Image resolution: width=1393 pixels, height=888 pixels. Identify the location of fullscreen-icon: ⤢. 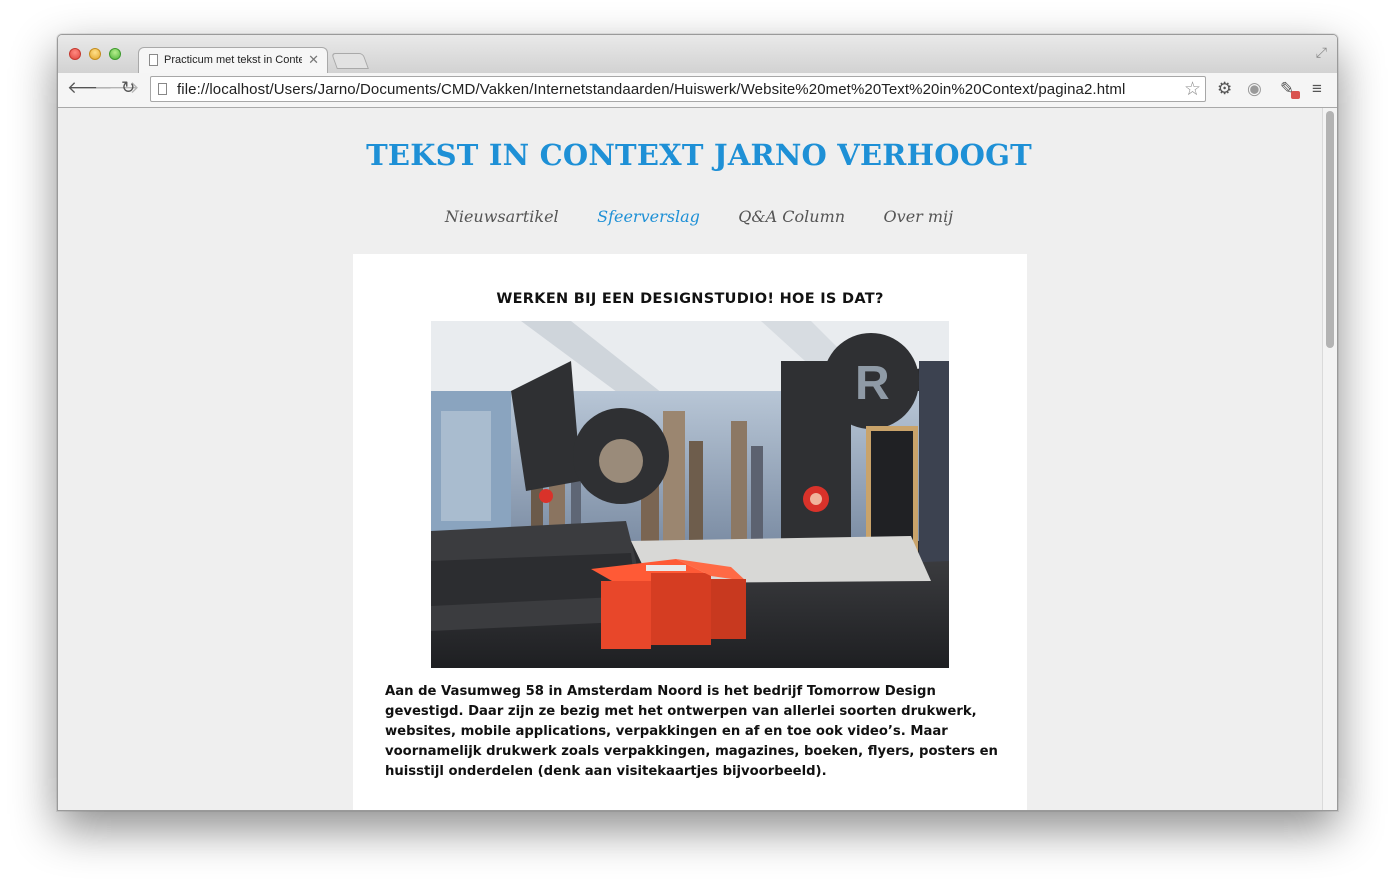
(1321, 52).